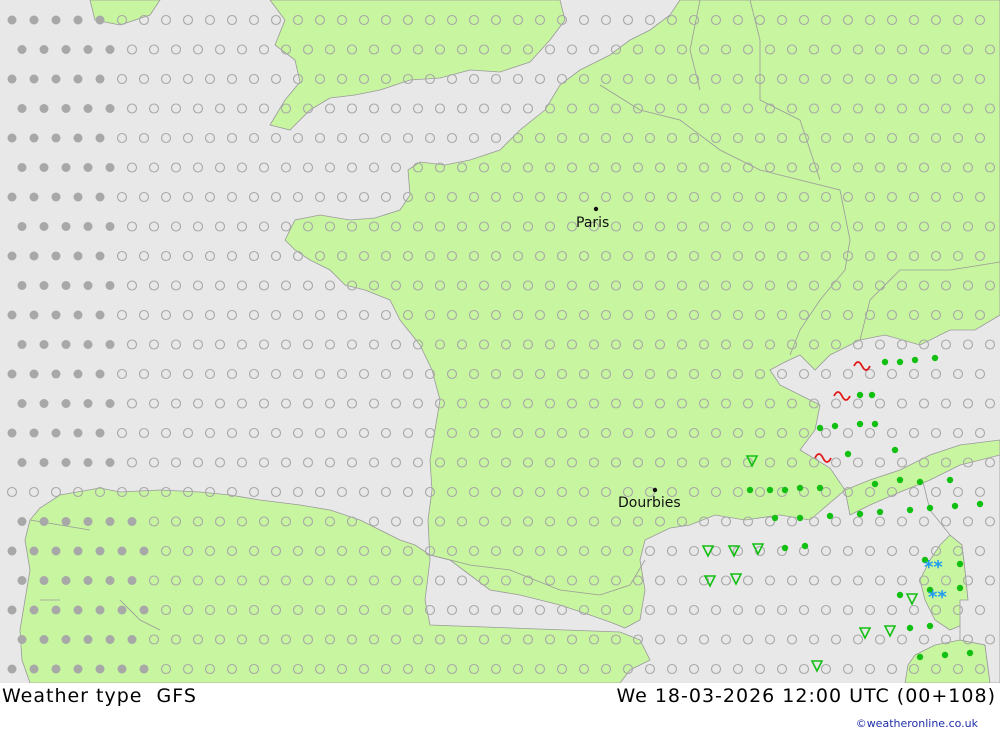  What do you see at coordinates (99, 696) in the screenshot?
I see `map-title: Weather type GFS` at bounding box center [99, 696].